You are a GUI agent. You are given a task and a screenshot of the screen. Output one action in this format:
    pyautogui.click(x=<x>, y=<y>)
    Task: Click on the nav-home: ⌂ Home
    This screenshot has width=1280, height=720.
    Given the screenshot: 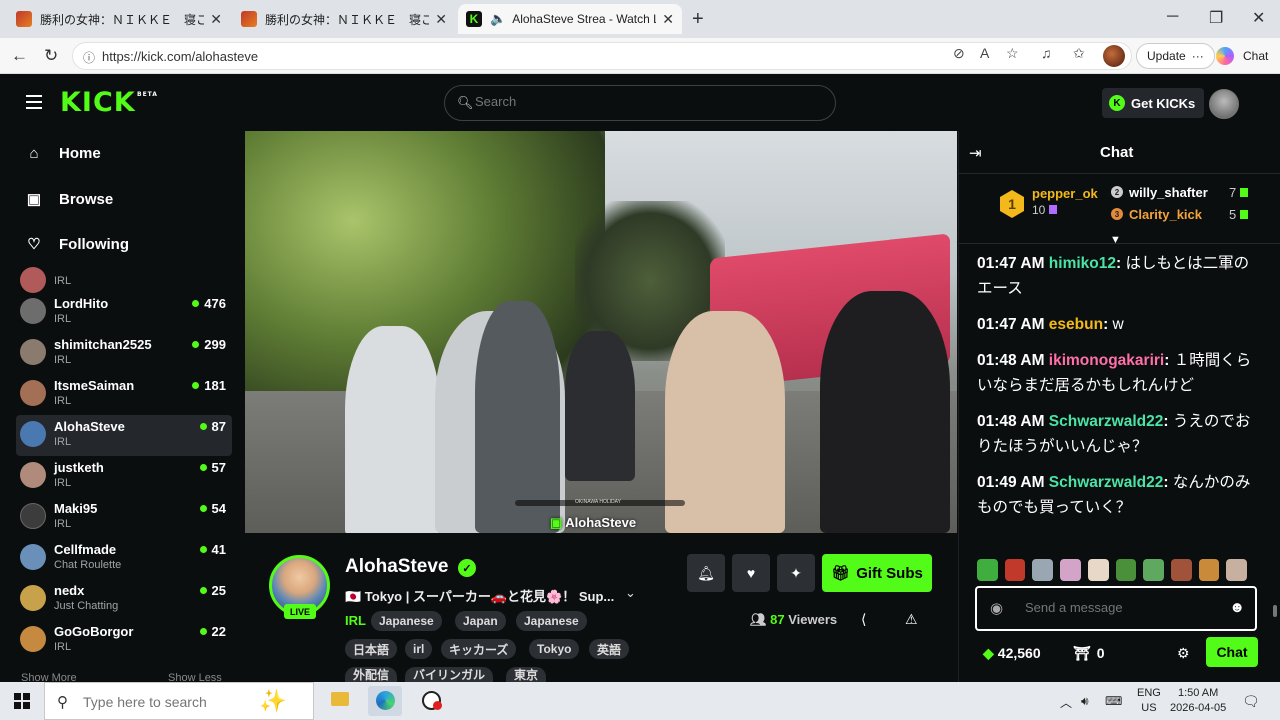 What is the action you would take?
    pyautogui.click(x=62, y=153)
    